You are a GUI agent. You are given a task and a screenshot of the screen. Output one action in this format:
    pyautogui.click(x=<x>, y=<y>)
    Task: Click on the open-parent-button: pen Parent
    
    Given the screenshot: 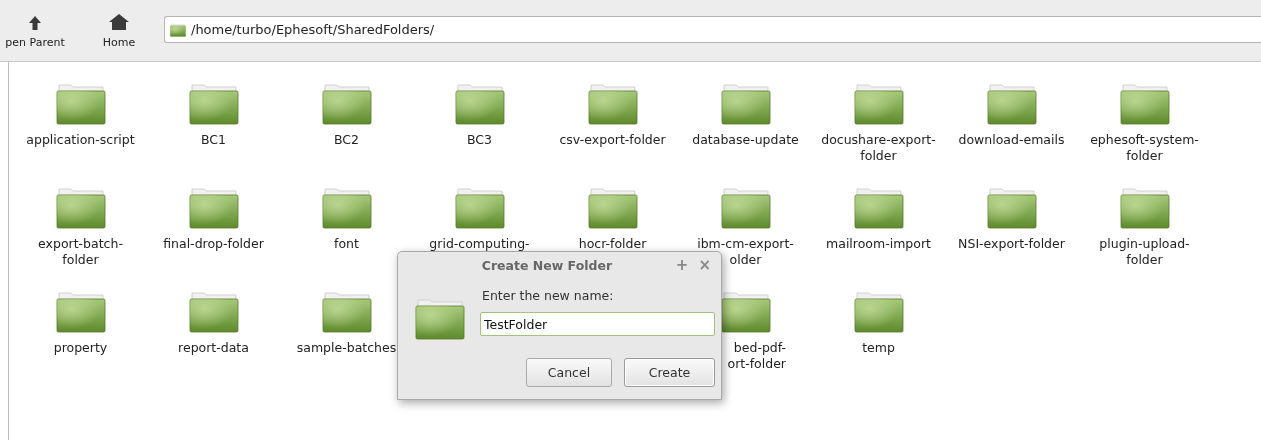 What is the action you would take?
    pyautogui.click(x=35, y=25)
    